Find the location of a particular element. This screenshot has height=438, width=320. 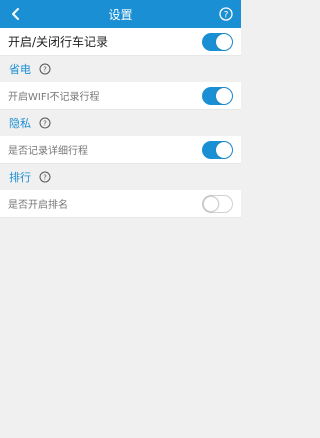

ranking-label: 是否开启排名 is located at coordinates (38, 205).